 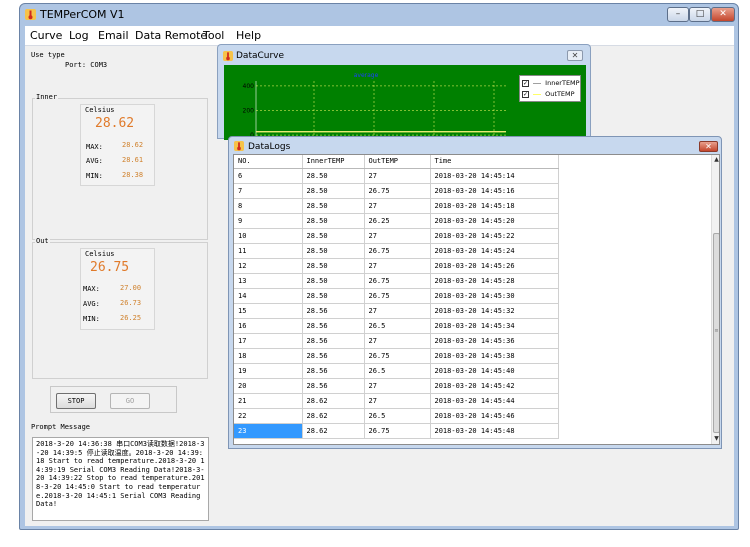 I want to click on table-row: 13 28.50 26.75 2018-03-20 14:45:28, so click(x=396, y=281).